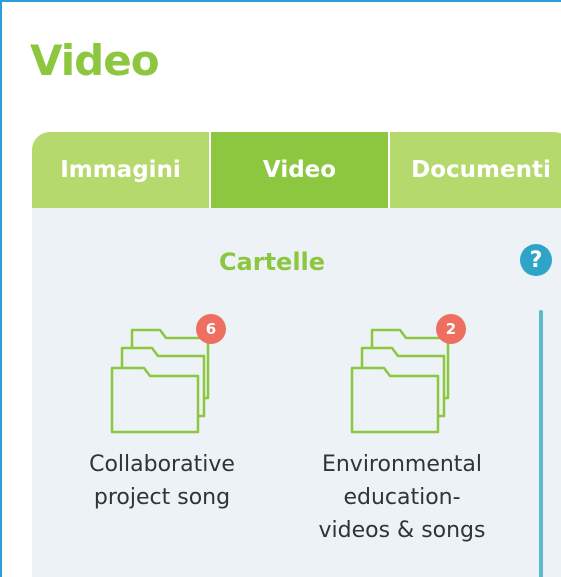 This screenshot has height=577, width=561. Describe the element at coordinates (162, 464) in the screenshot. I see `folder-name-line: Collaborative` at that location.